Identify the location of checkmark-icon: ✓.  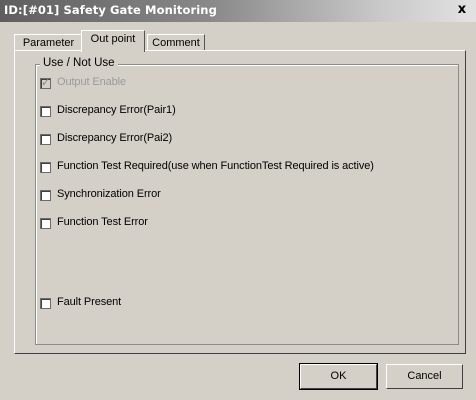
(46, 82).